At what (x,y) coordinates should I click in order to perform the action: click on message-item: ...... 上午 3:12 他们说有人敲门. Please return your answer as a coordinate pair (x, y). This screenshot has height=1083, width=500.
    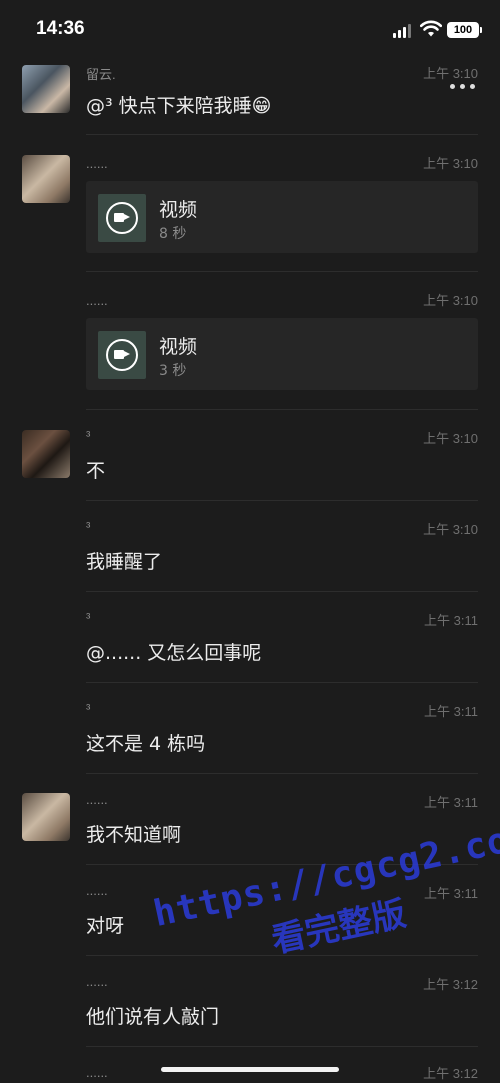
    Looking at the image, I should click on (250, 1001).